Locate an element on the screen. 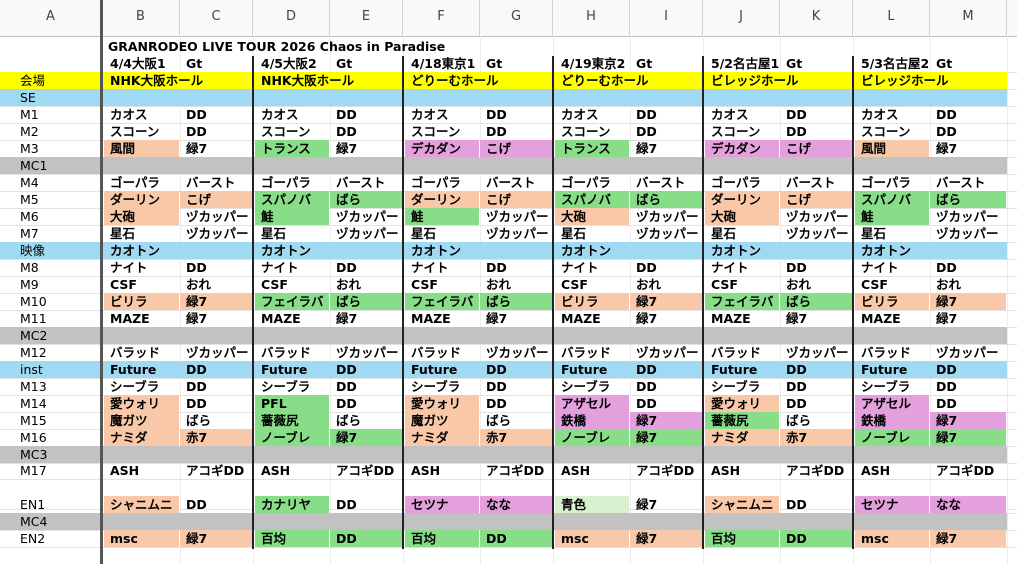  row-label: M13 is located at coordinates (59, 386).